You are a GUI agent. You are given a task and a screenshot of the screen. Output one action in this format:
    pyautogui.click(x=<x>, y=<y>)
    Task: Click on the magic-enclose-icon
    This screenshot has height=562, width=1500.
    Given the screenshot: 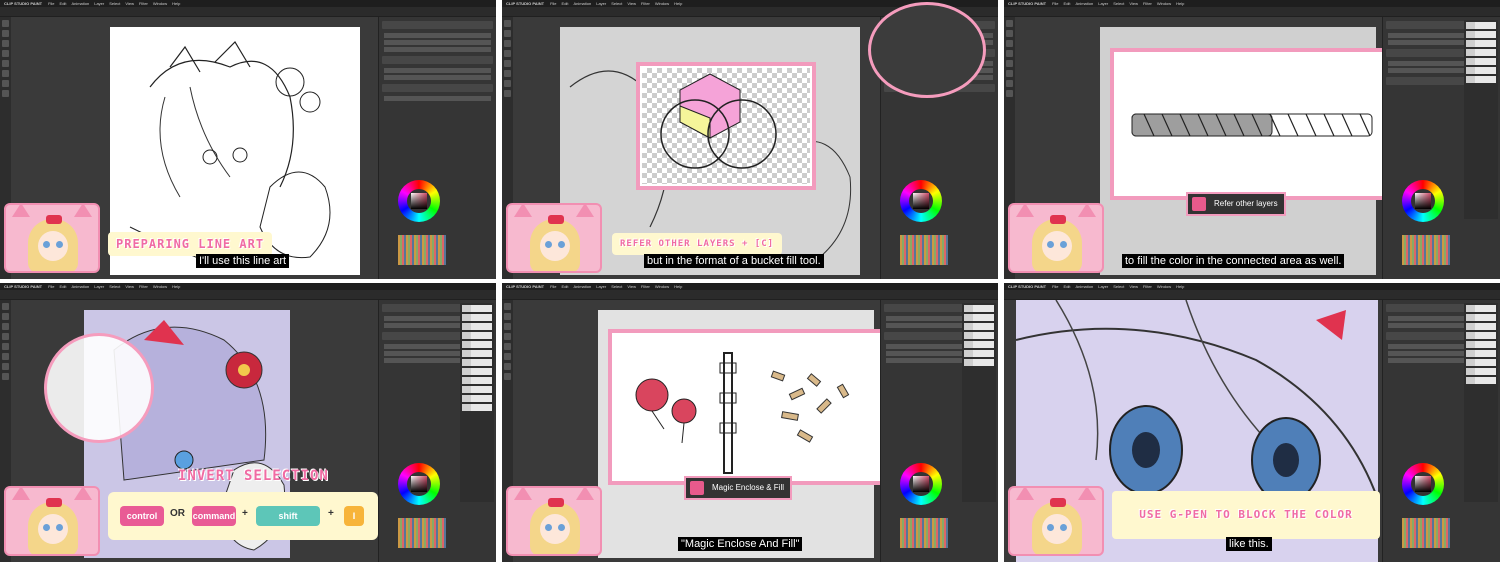 What is the action you would take?
    pyautogui.click(x=697, y=488)
    